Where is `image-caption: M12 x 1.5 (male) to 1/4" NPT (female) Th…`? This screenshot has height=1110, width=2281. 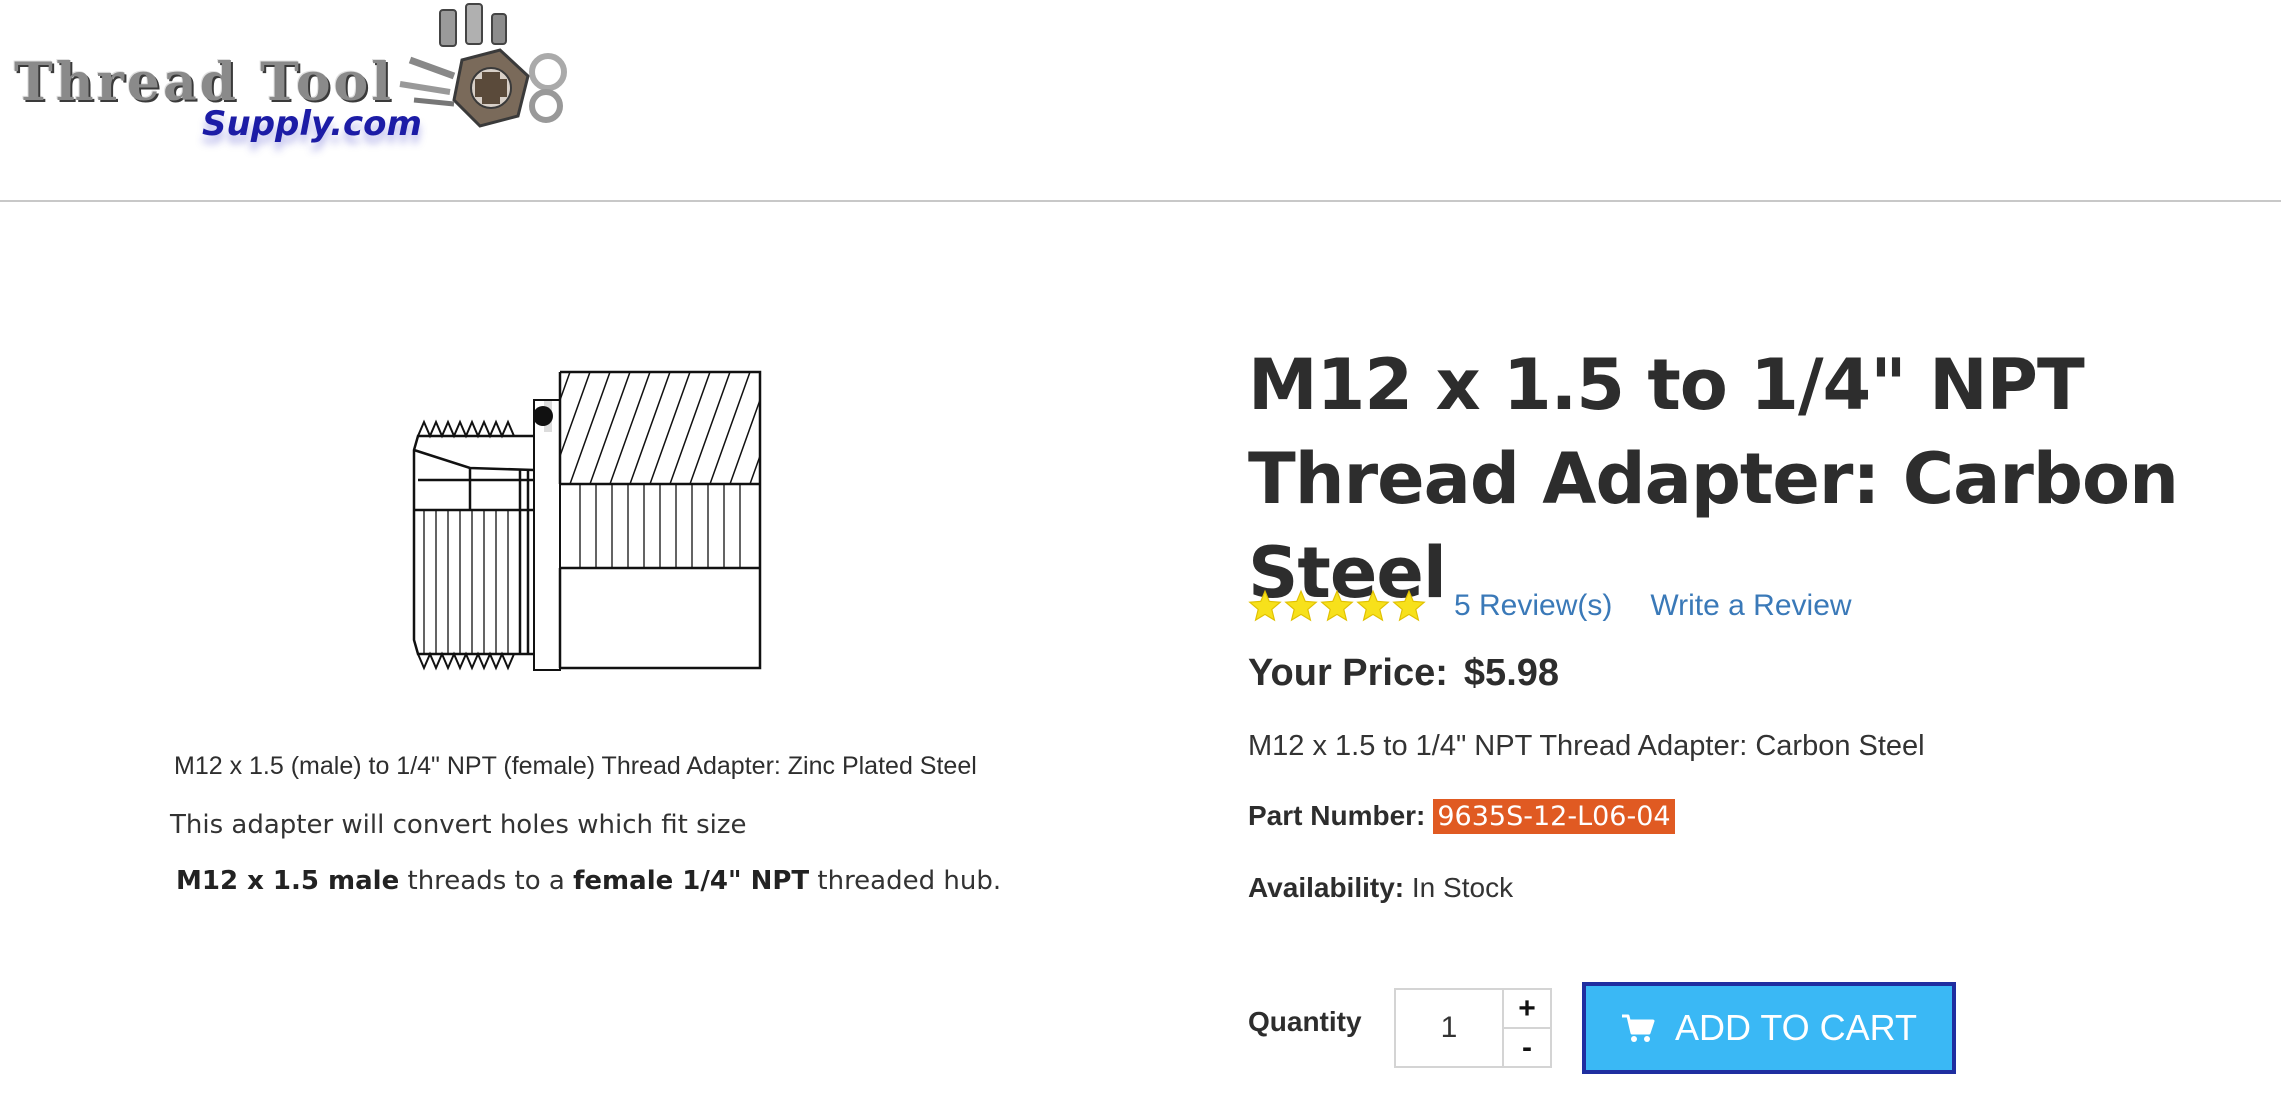
image-caption: M12 x 1.5 (male) to 1/4" NPT (female) Th… is located at coordinates (575, 766).